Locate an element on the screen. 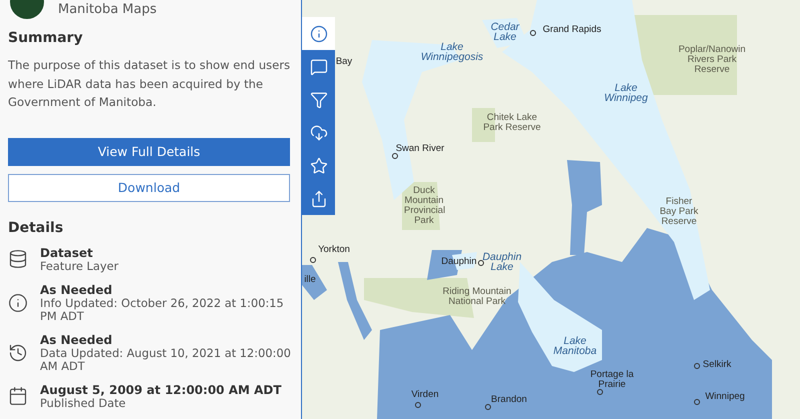 Image resolution: width=800 pixels, height=419 pixels. detail-text: Info Updated: October 26, 2022 at 1:00:15 PM ADT is located at coordinates (162, 309).